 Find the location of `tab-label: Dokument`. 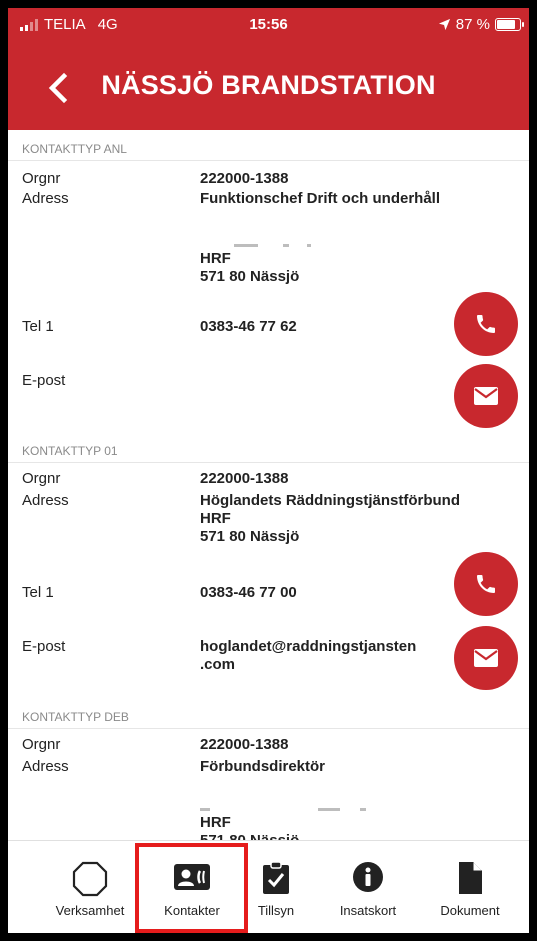

tab-label: Dokument is located at coordinates (470, 910).